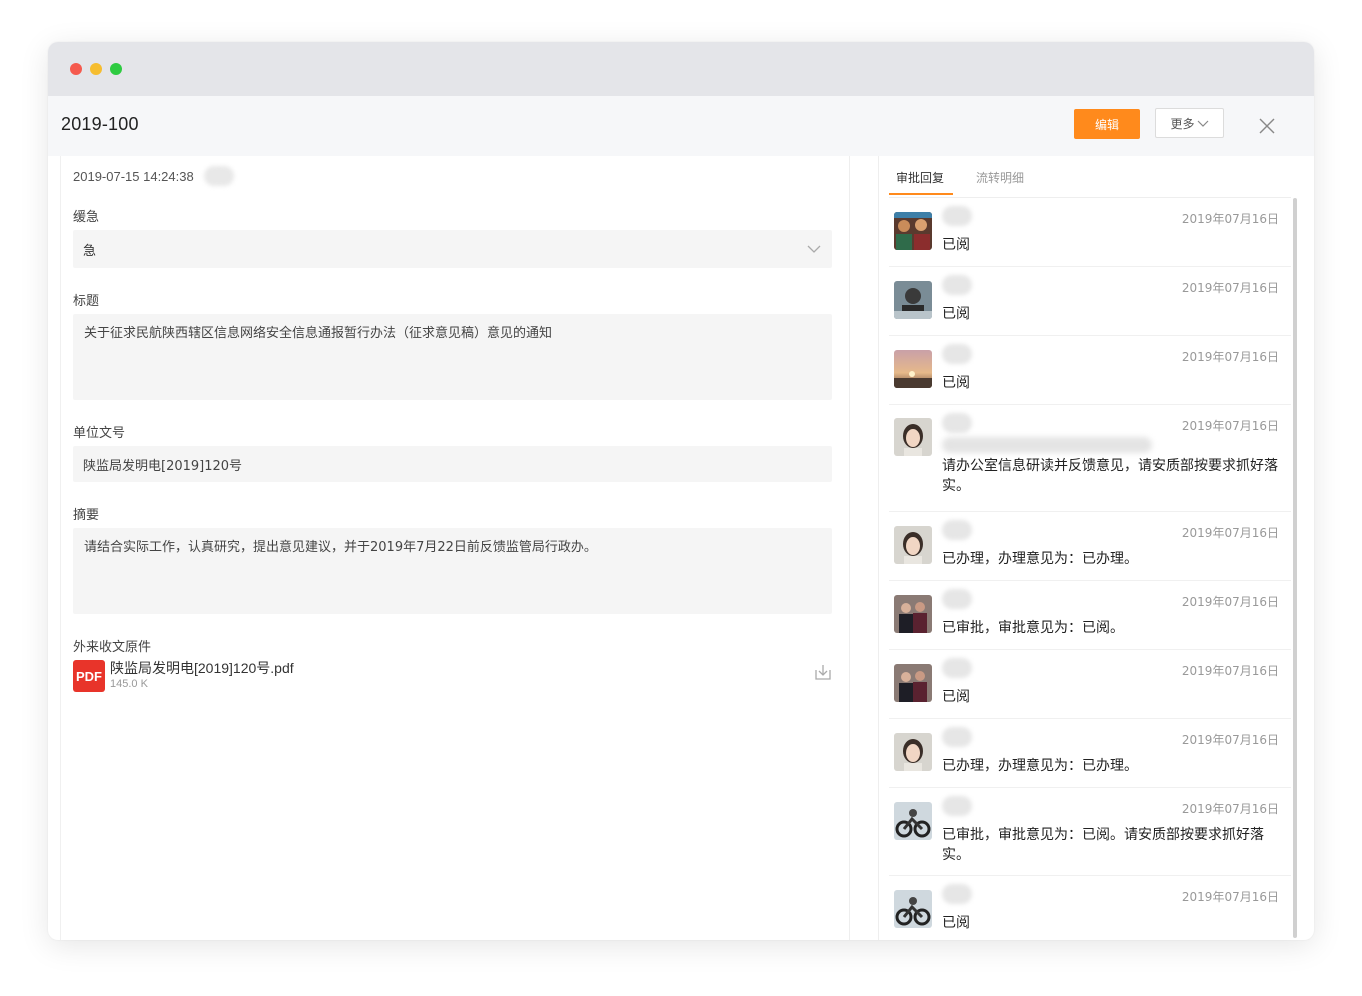 This screenshot has height=996, width=1362. Describe the element at coordinates (1047, 445) in the screenshot. I see `redacted-line` at that location.